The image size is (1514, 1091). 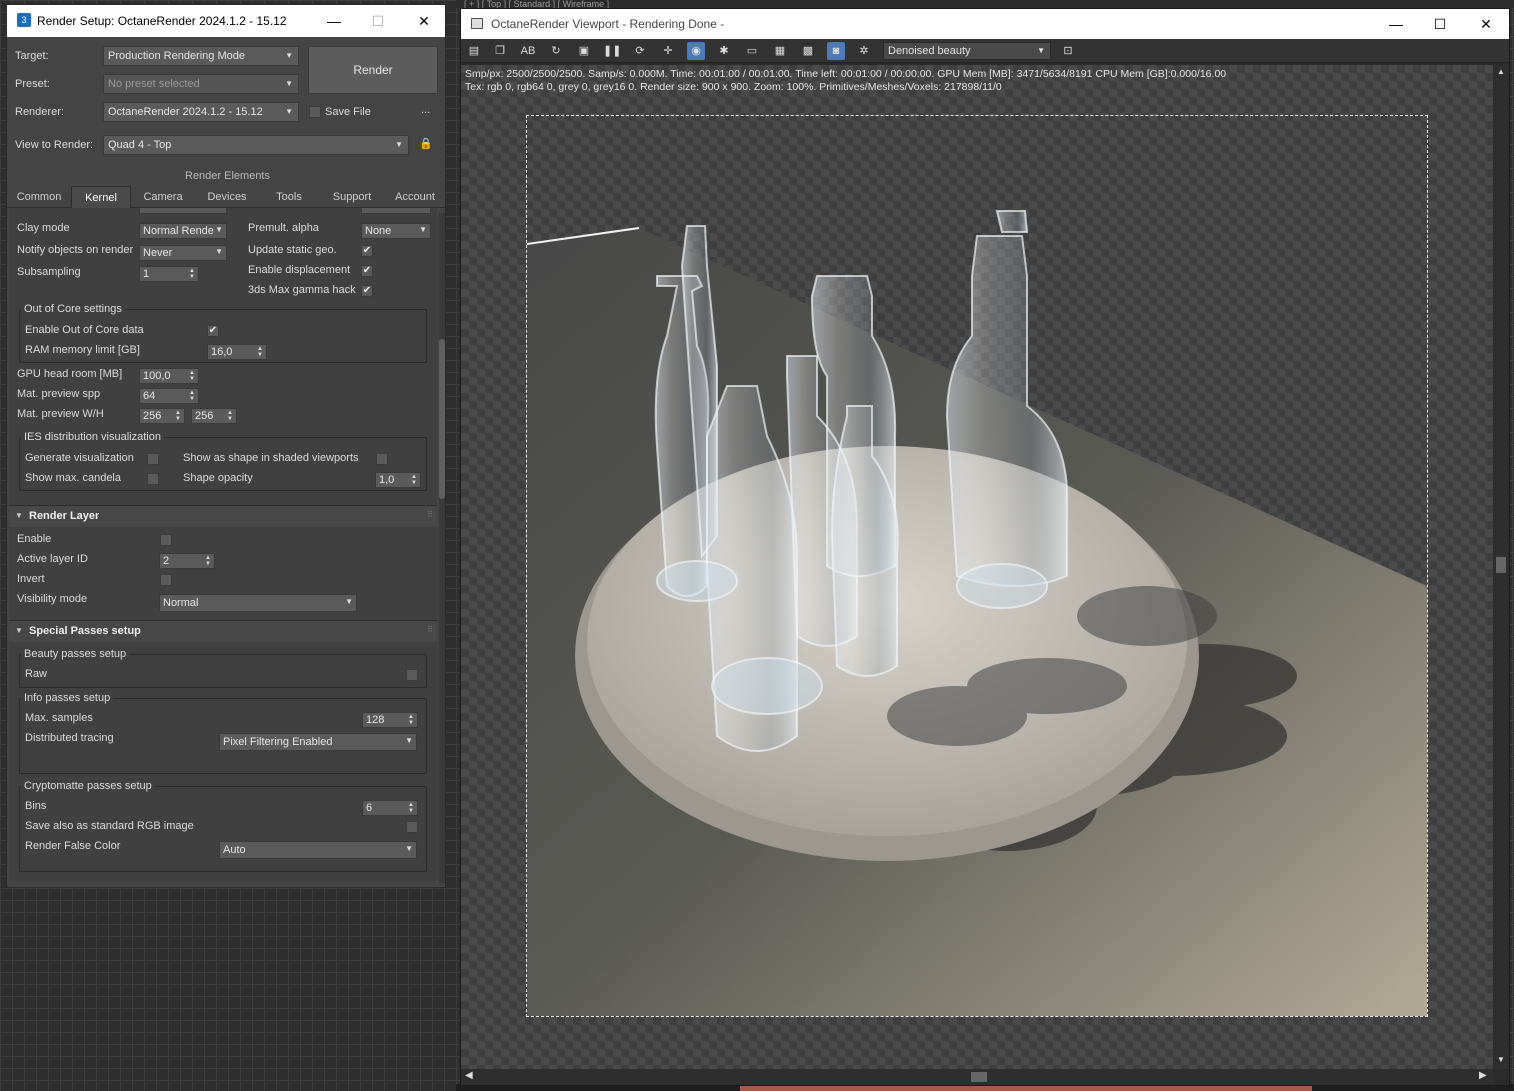 I want to click on vertical-scrollbar: ▲ ▼, so click(x=1501, y=567).